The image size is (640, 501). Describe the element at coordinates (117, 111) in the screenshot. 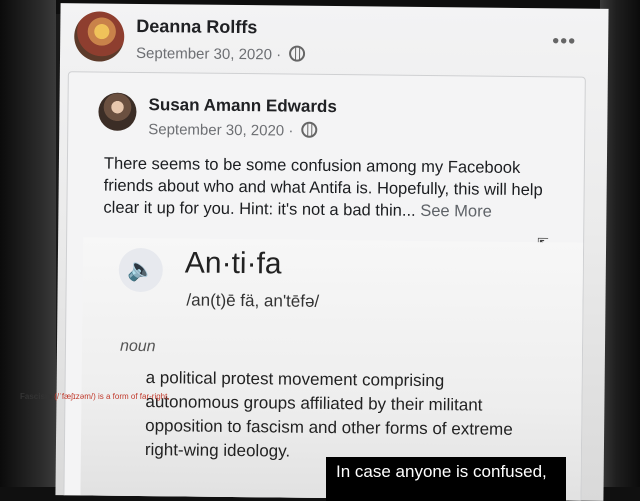

I see `shared-avatar` at that location.